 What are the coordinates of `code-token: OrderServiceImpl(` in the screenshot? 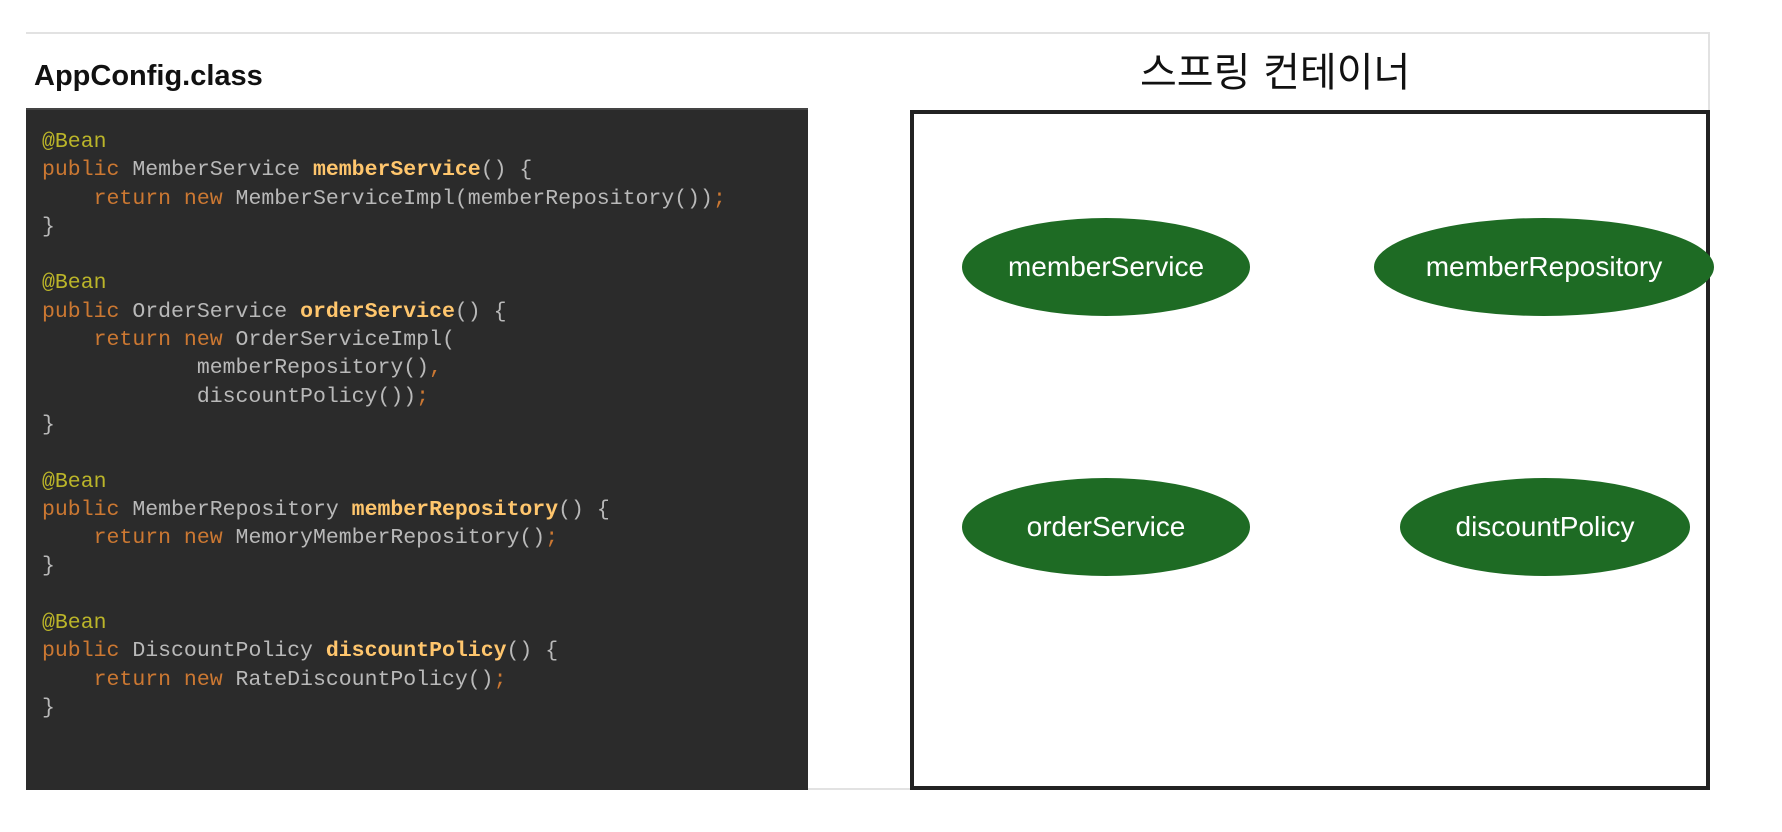 It's located at (345, 340).